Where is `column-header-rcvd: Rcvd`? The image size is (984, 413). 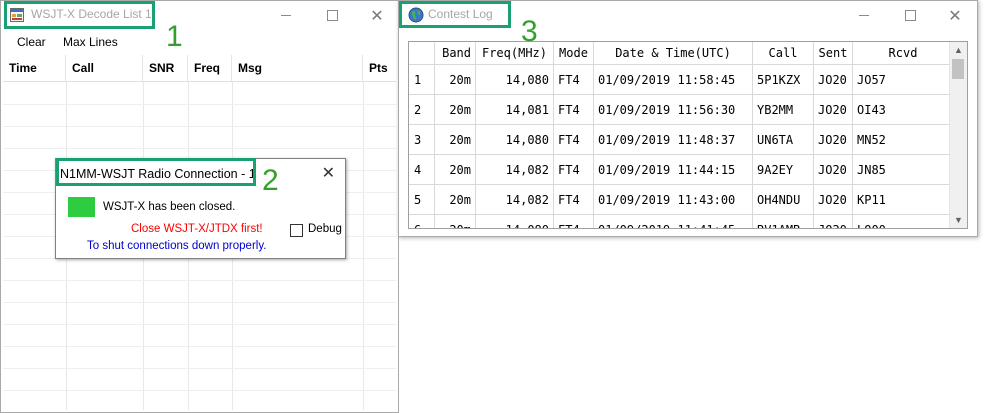
column-header-rcvd: Rcvd is located at coordinates (903, 53).